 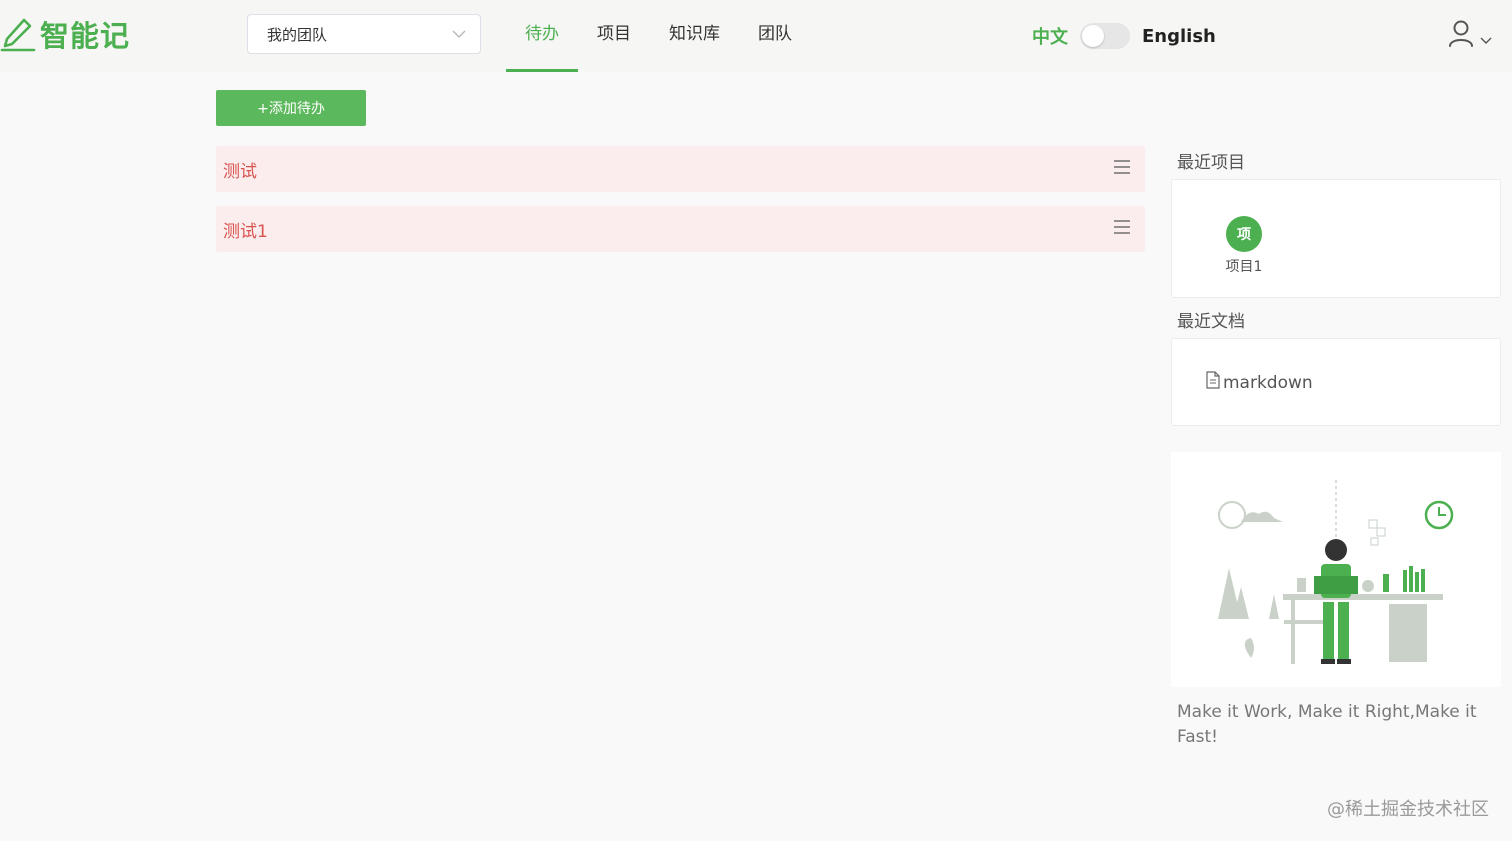 I want to click on user-menu, so click(x=1470, y=36).